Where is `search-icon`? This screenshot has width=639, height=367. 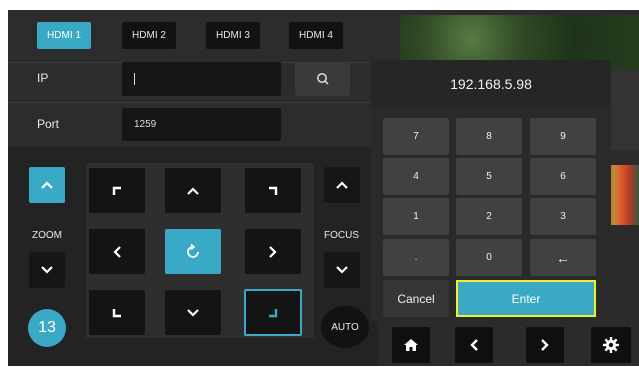 search-icon is located at coordinates (323, 79).